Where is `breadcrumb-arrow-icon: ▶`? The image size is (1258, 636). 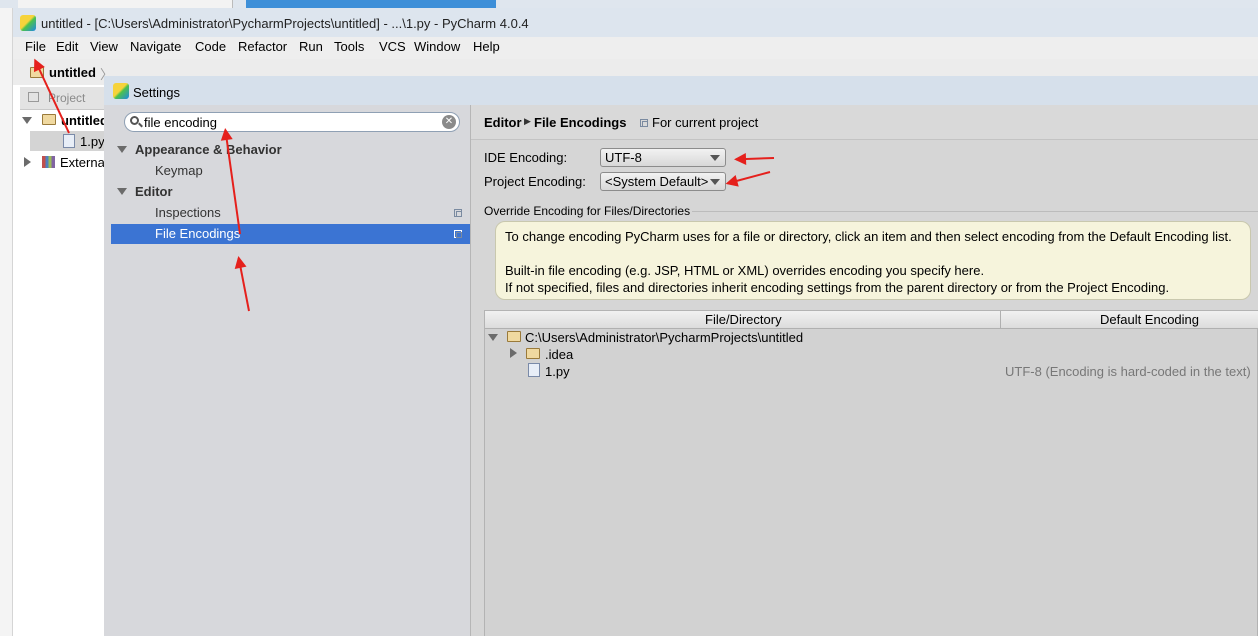
breadcrumb-arrow-icon: ▶ is located at coordinates (527, 121).